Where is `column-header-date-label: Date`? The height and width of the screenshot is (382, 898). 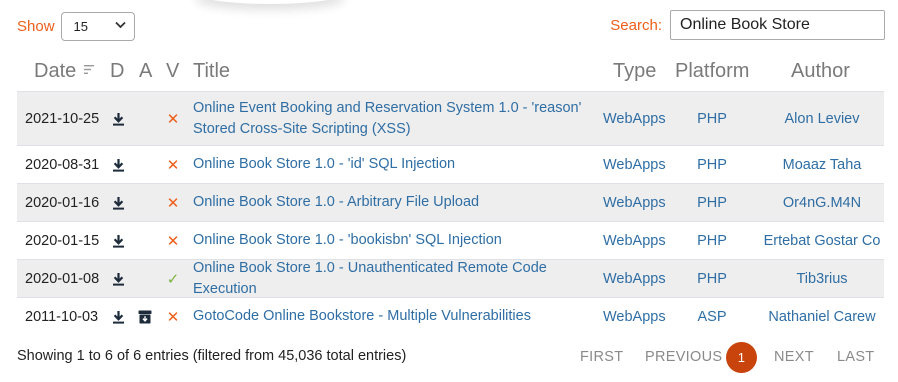 column-header-date-label: Date is located at coordinates (55, 71).